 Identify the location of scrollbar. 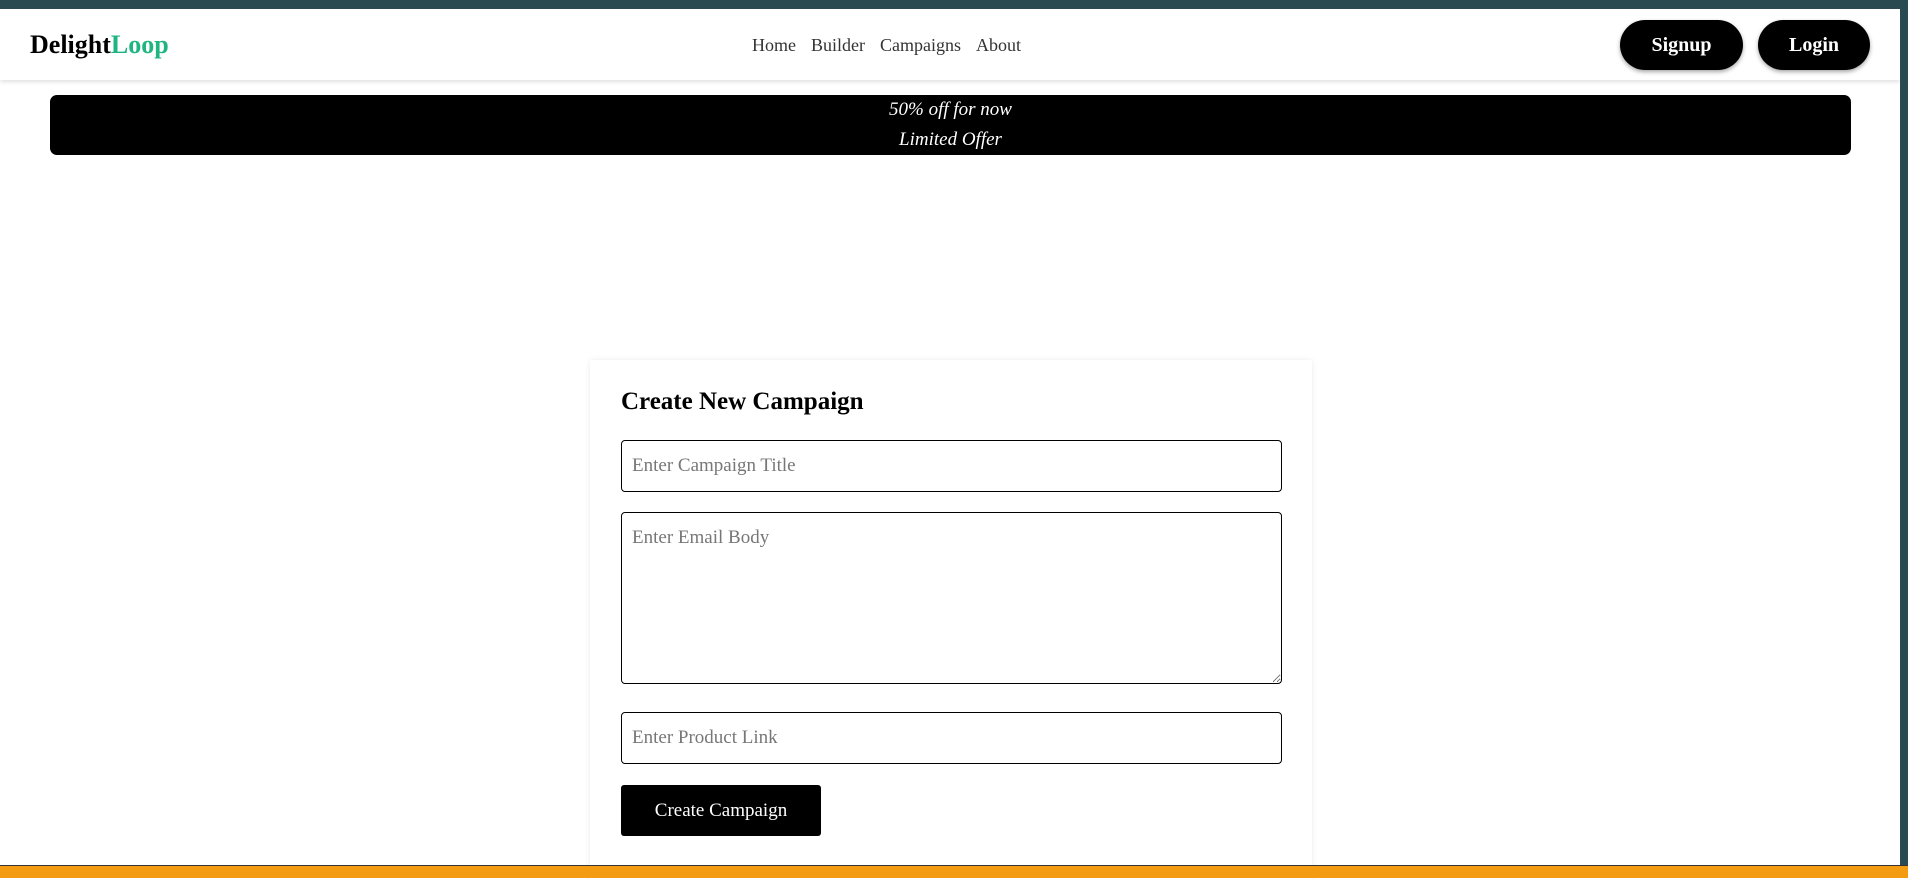
(1904, 437).